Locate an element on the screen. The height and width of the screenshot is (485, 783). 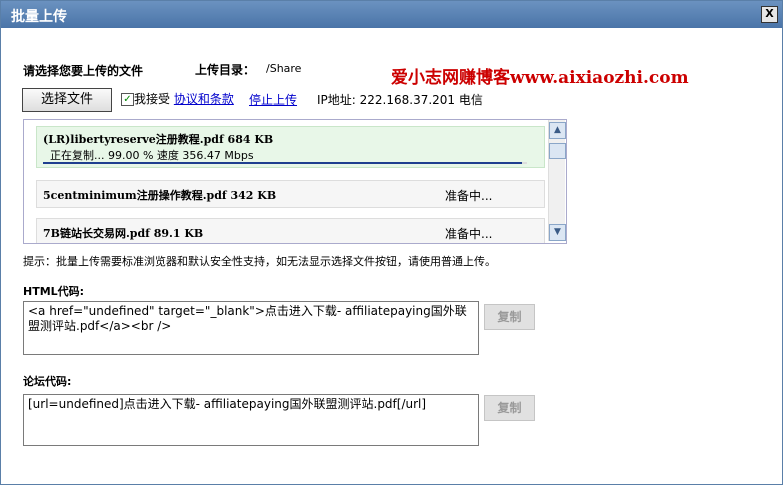
forum-code-label: 论坛代码: is located at coordinates (47, 381).